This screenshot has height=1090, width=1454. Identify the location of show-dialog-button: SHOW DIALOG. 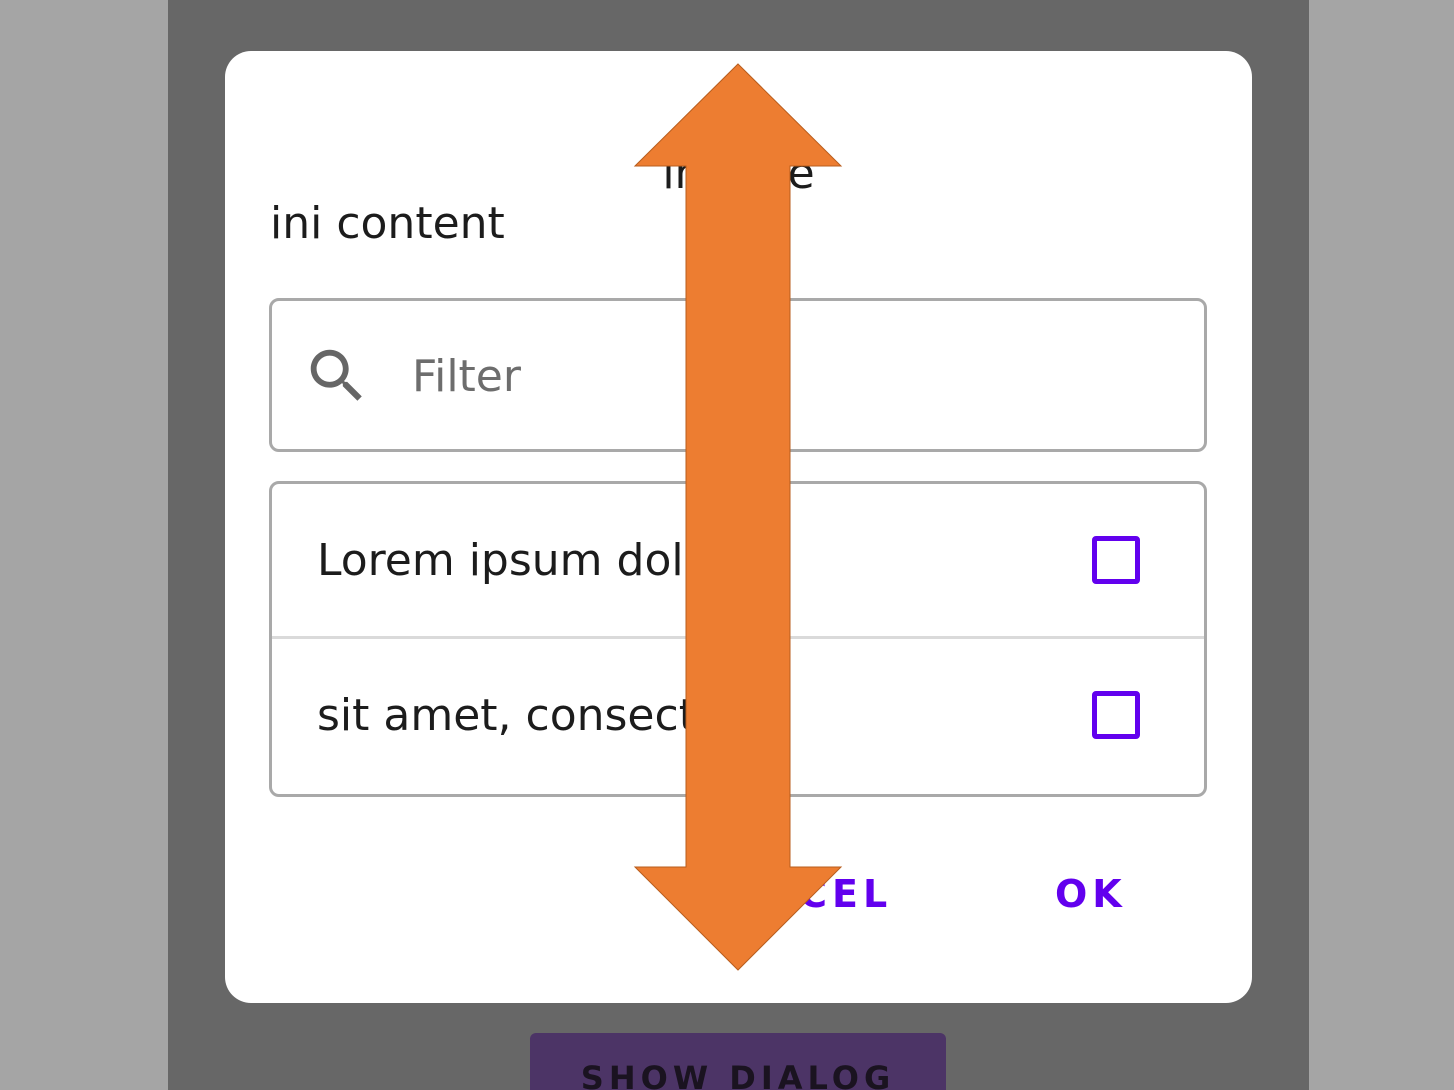
(738, 1061).